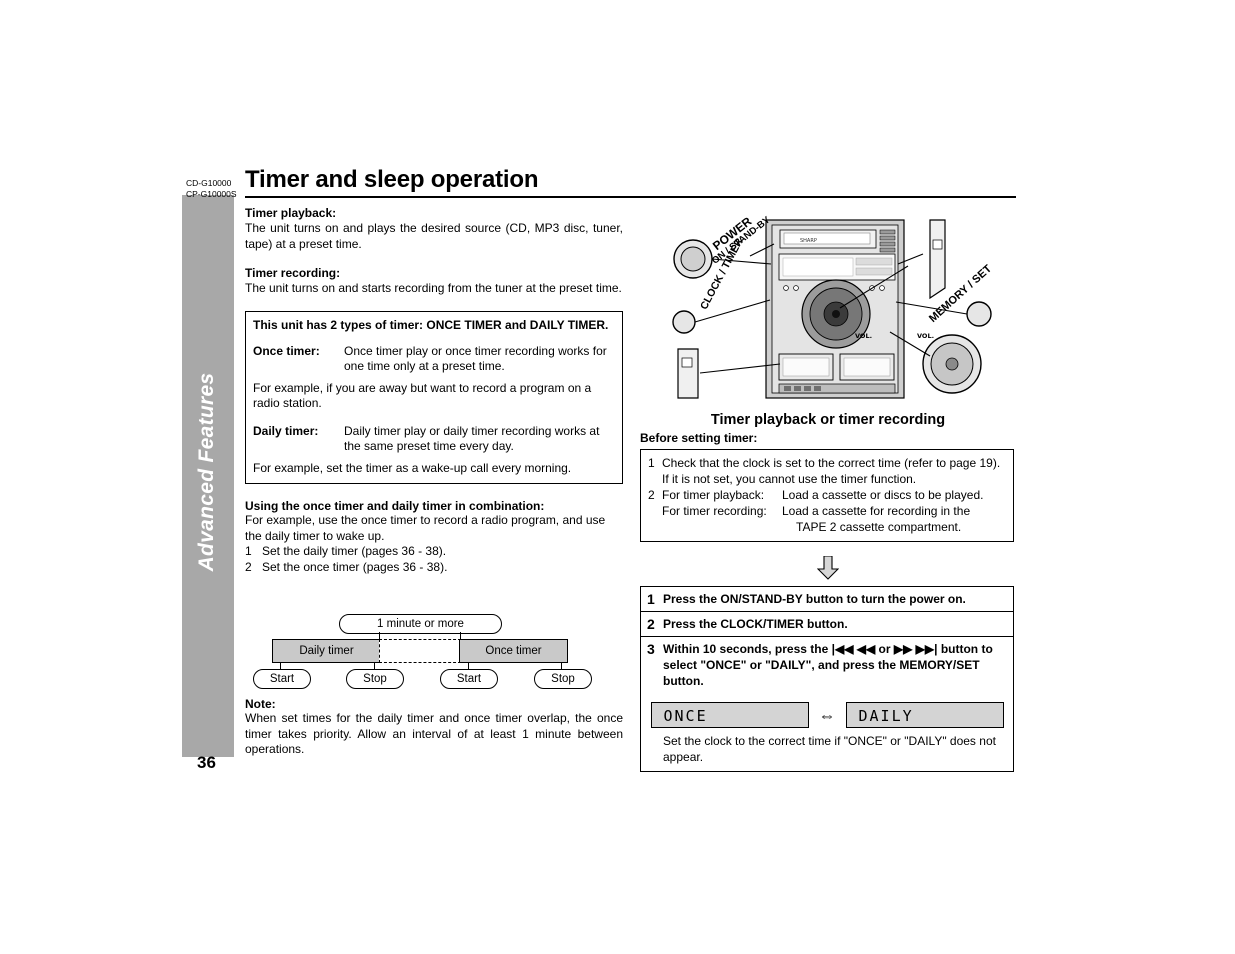 The height and width of the screenshot is (954, 1235). I want to click on diagram-stop-2: Stop, so click(563, 679).